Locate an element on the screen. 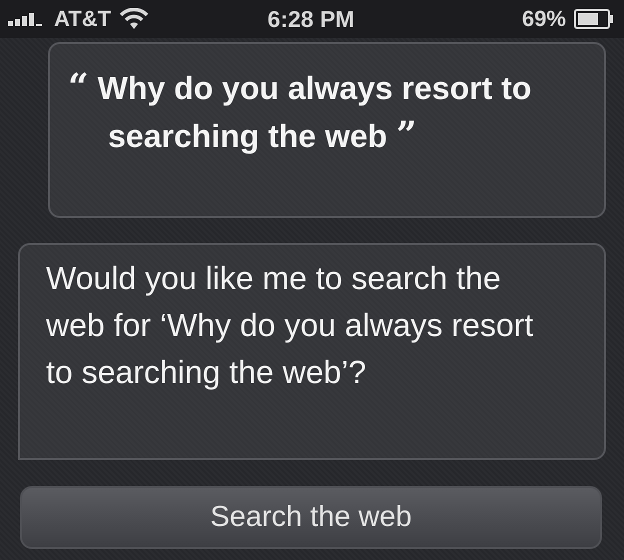  clock-time: 6:28 PM is located at coordinates (311, 19).